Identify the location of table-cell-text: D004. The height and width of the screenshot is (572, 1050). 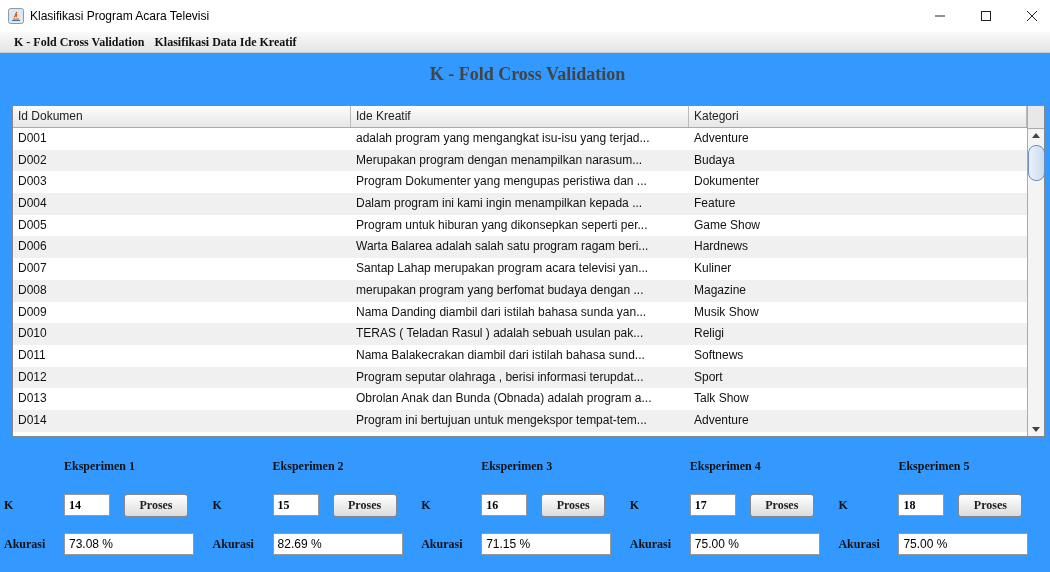
(32, 204).